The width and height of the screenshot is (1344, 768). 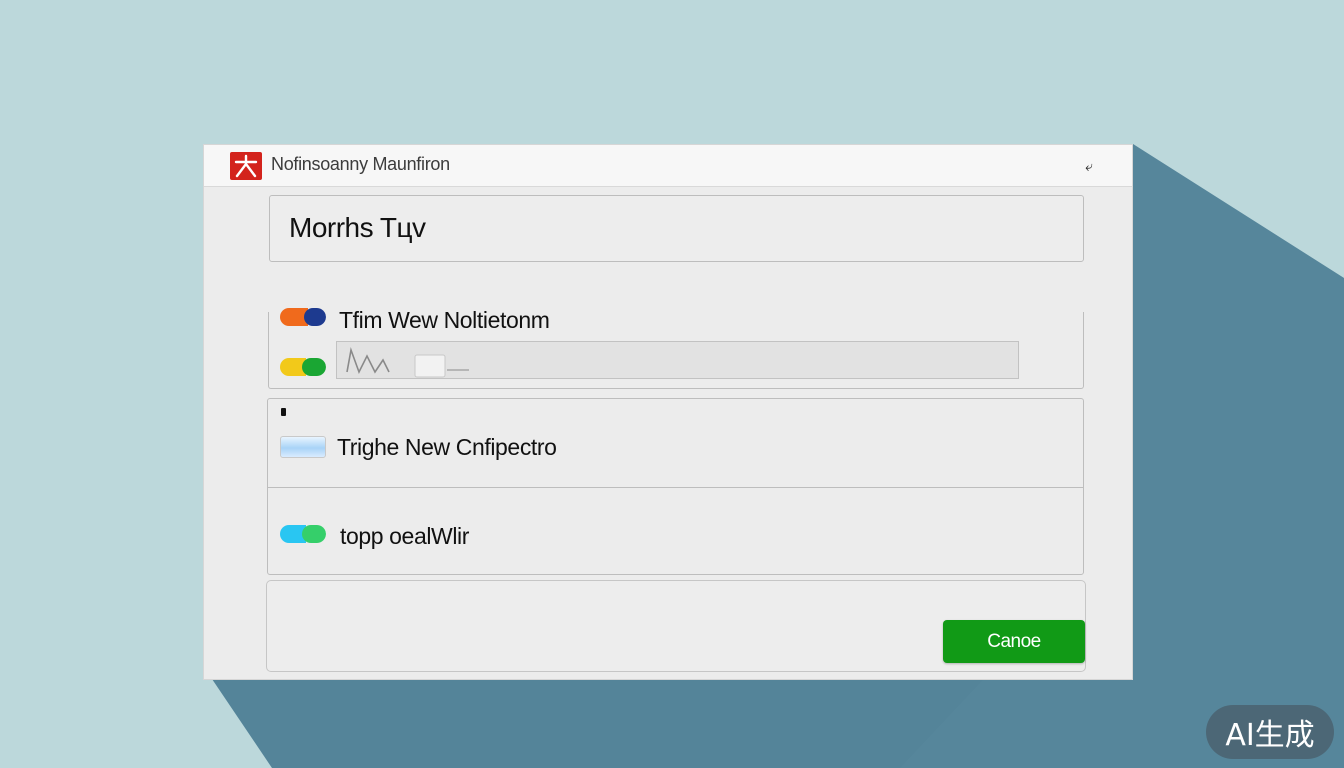 I want to click on red-square-logo-icon, so click(x=246, y=166).